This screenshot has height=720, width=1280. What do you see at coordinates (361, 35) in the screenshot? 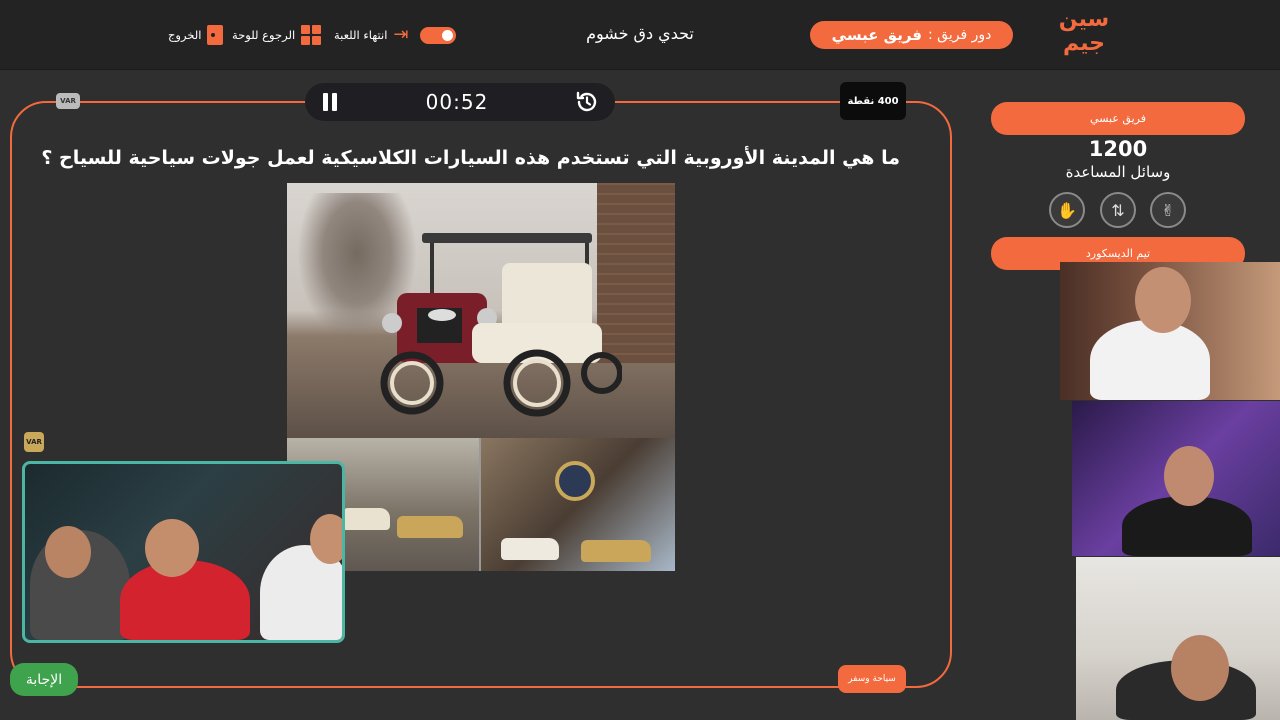
I see `end-game-label: انتهاء اللعبة` at bounding box center [361, 35].